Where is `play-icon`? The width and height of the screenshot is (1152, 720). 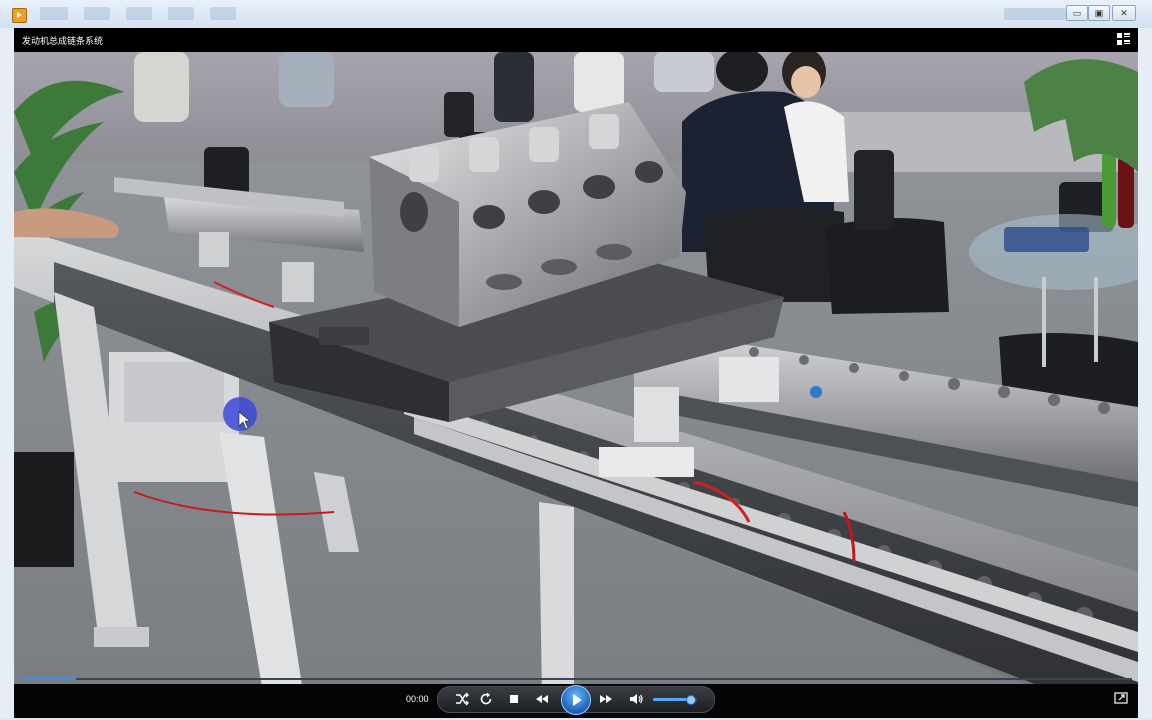
play-icon is located at coordinates (576, 700).